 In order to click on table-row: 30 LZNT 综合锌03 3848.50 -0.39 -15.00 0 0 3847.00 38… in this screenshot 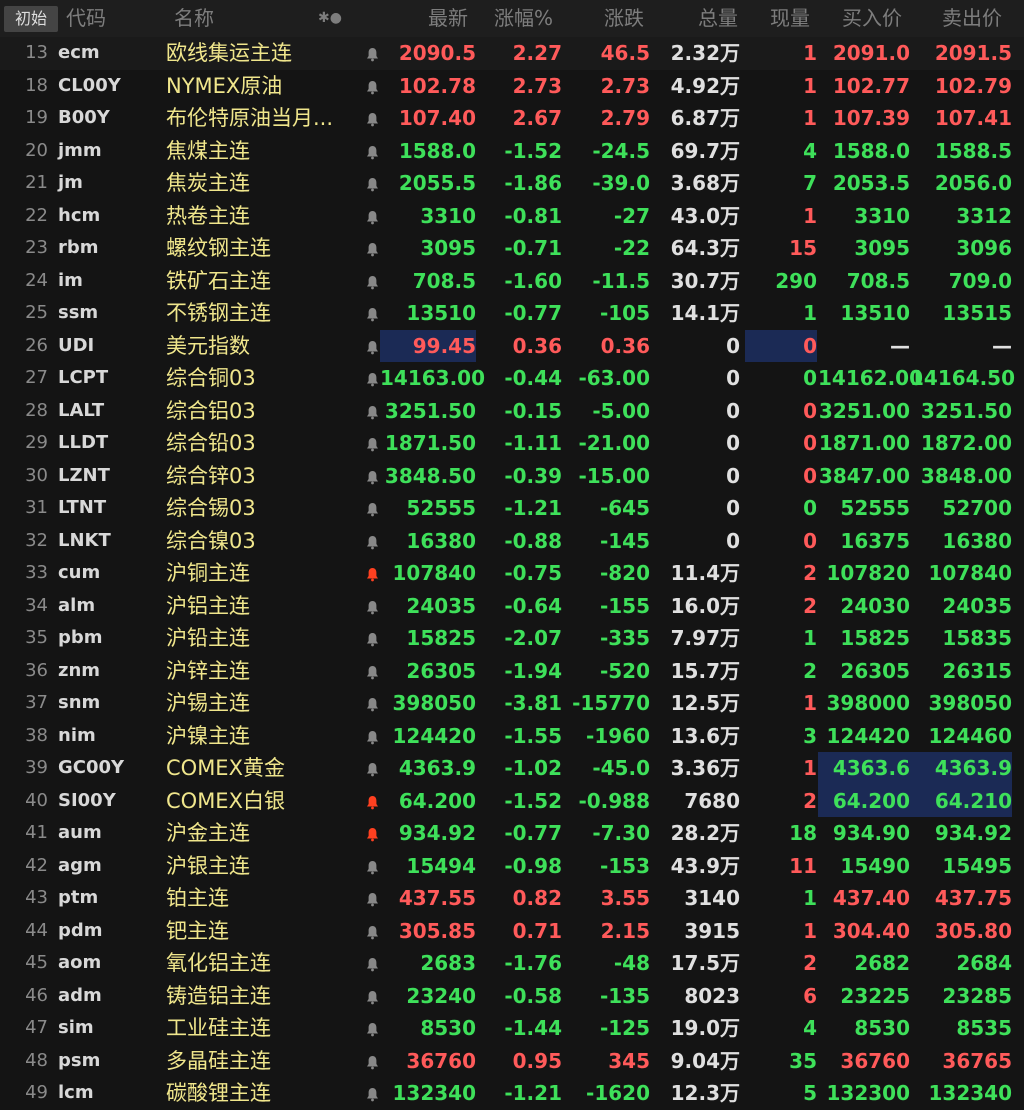, I will do `click(512, 476)`.